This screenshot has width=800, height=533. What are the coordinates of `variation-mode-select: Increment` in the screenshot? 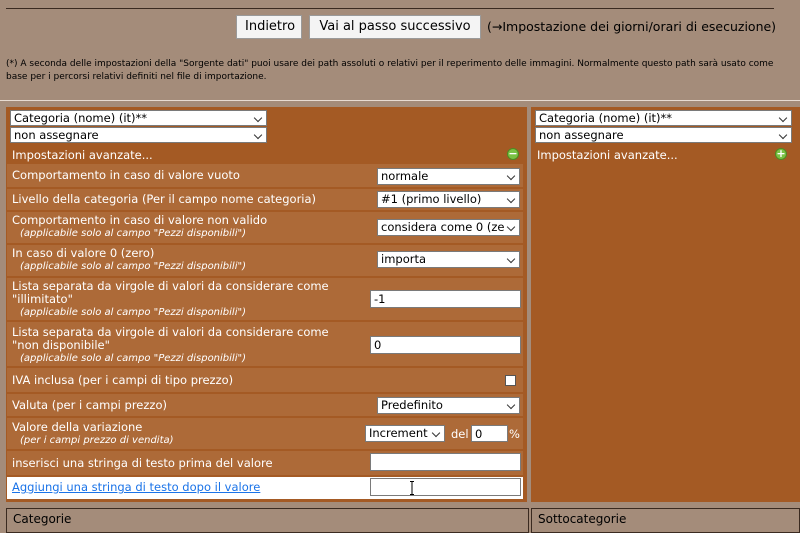 It's located at (405, 433).